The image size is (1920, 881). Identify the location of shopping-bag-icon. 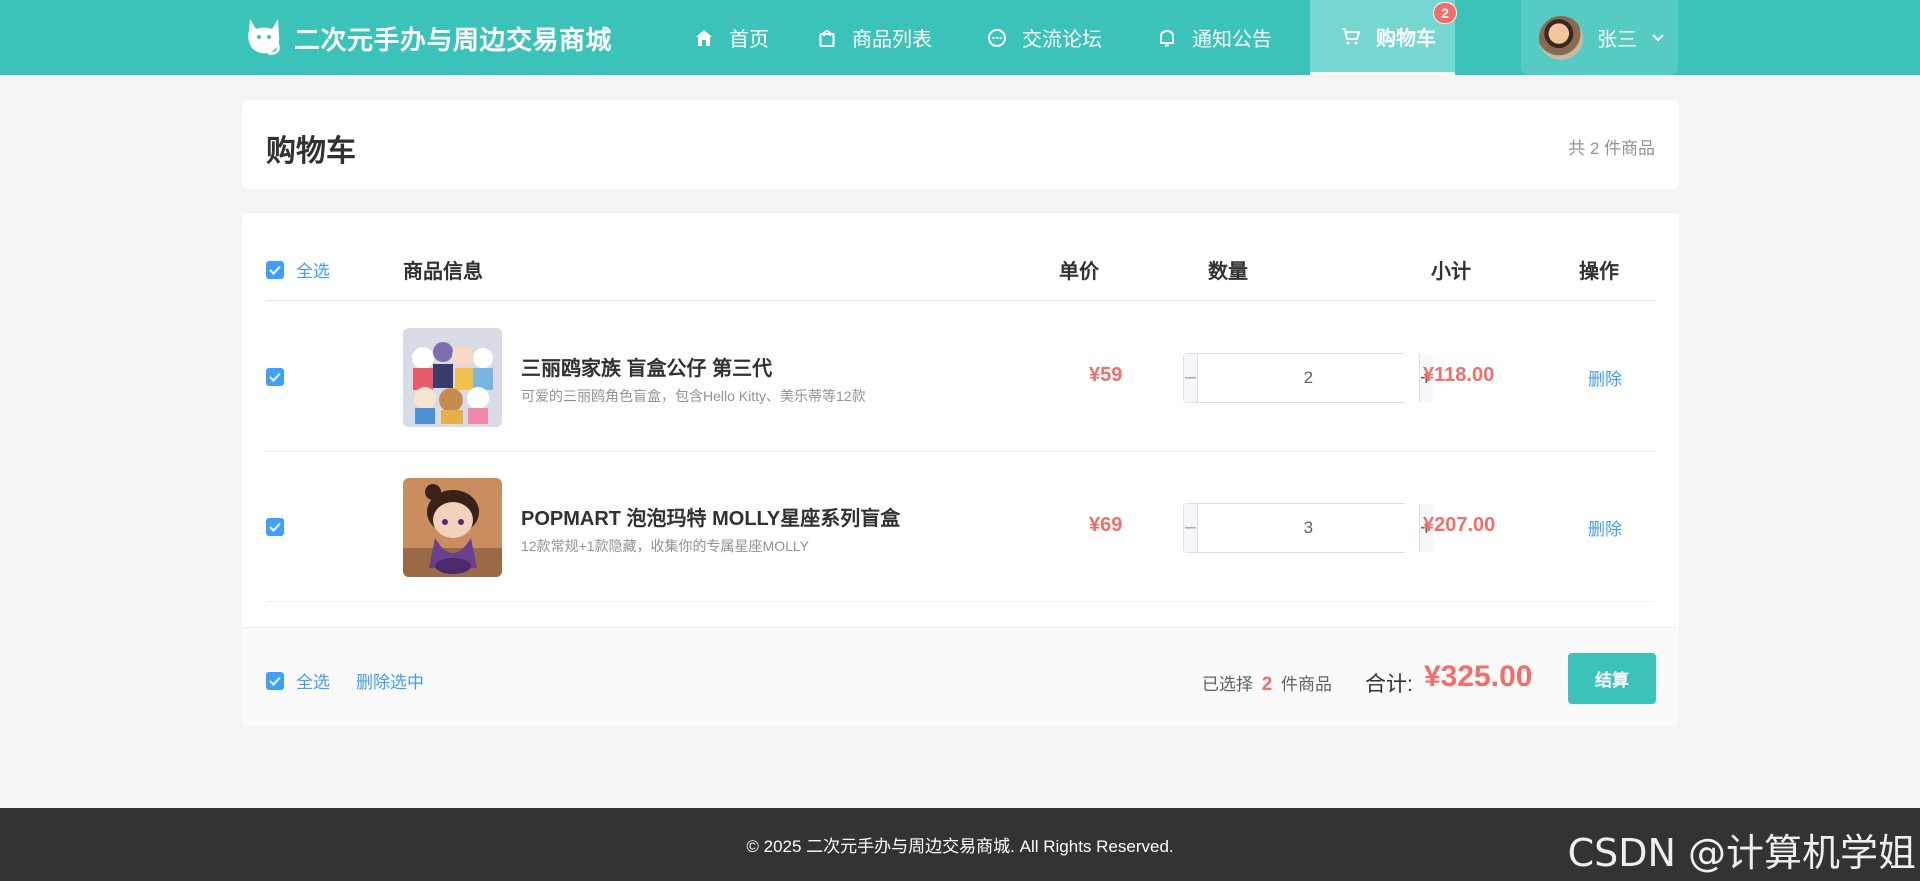
(827, 38).